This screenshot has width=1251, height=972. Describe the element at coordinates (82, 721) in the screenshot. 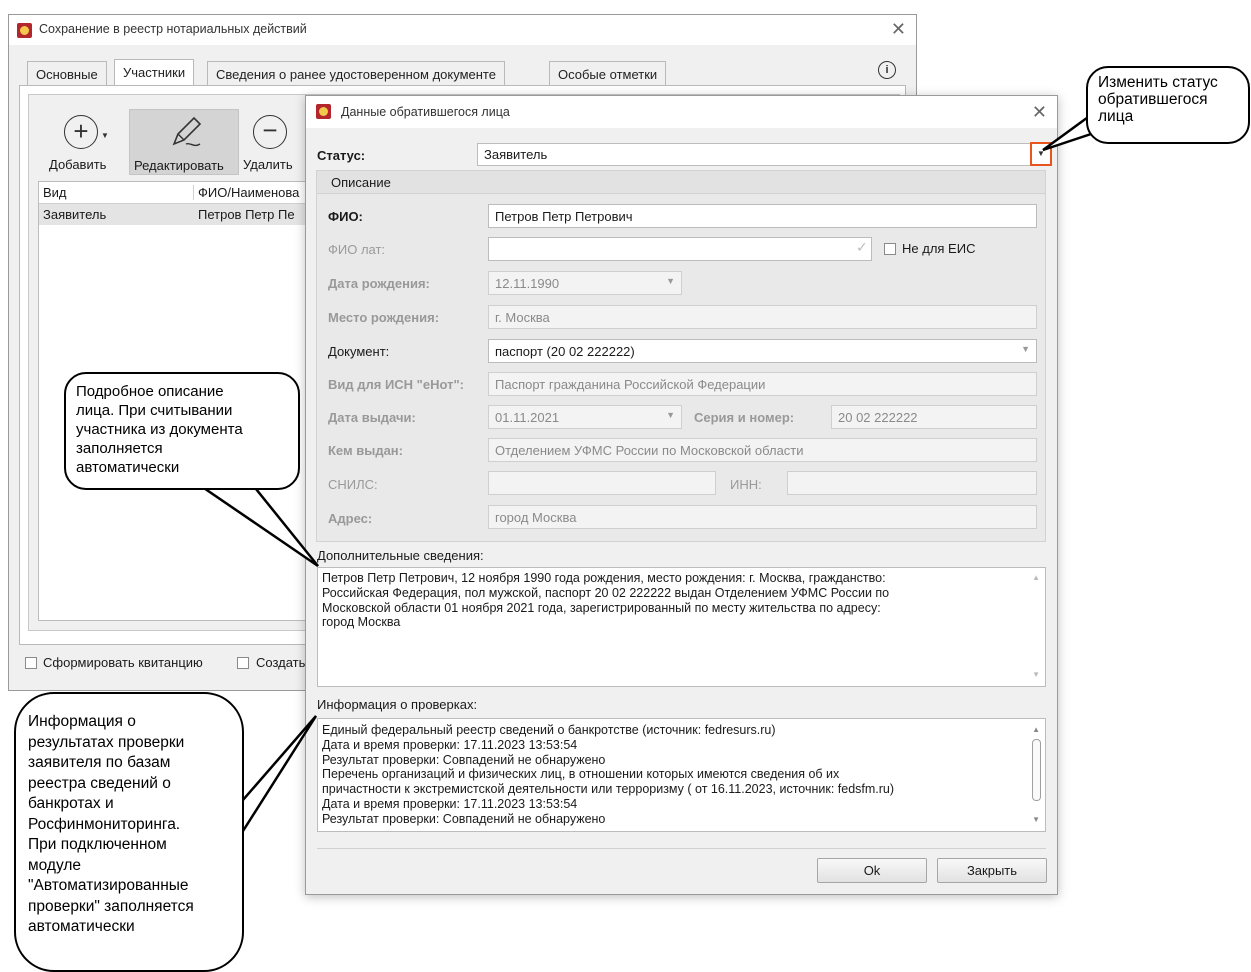

I see `callout-line: Информация о` at that location.